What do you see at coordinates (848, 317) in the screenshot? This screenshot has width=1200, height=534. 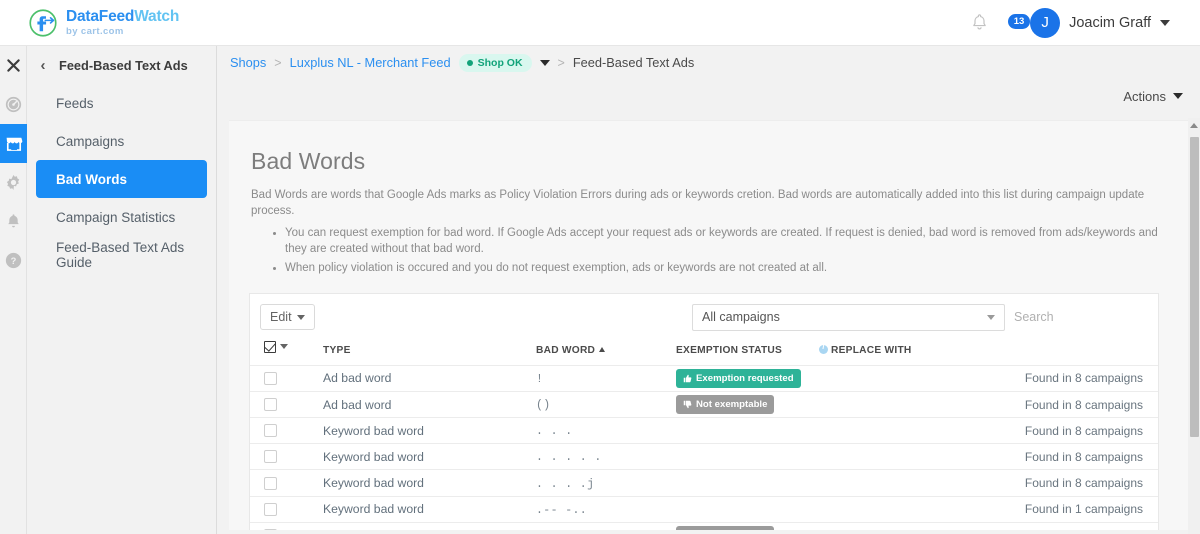 I see `campaign-filter-select: All campaigns` at bounding box center [848, 317].